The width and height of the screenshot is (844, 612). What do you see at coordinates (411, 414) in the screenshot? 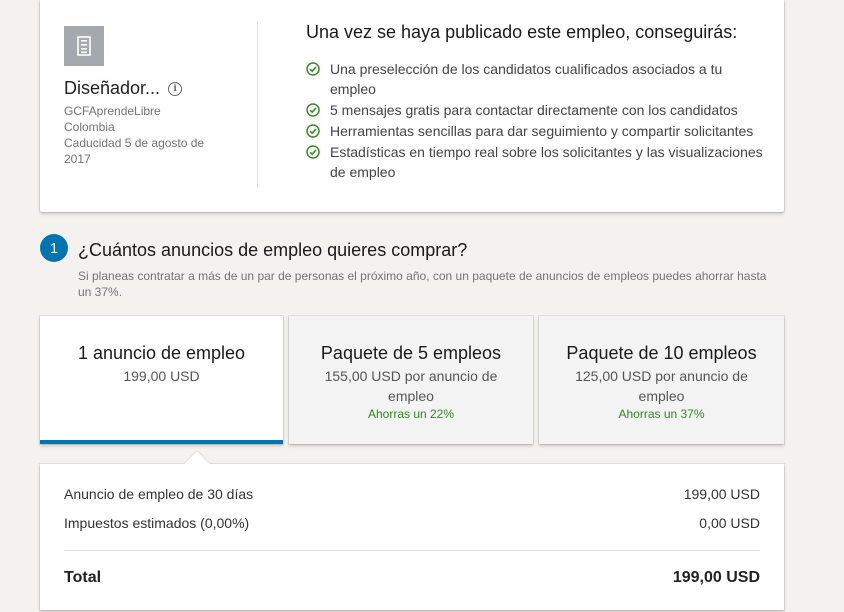
I see `package-savings: Ahorras un 22%` at bounding box center [411, 414].